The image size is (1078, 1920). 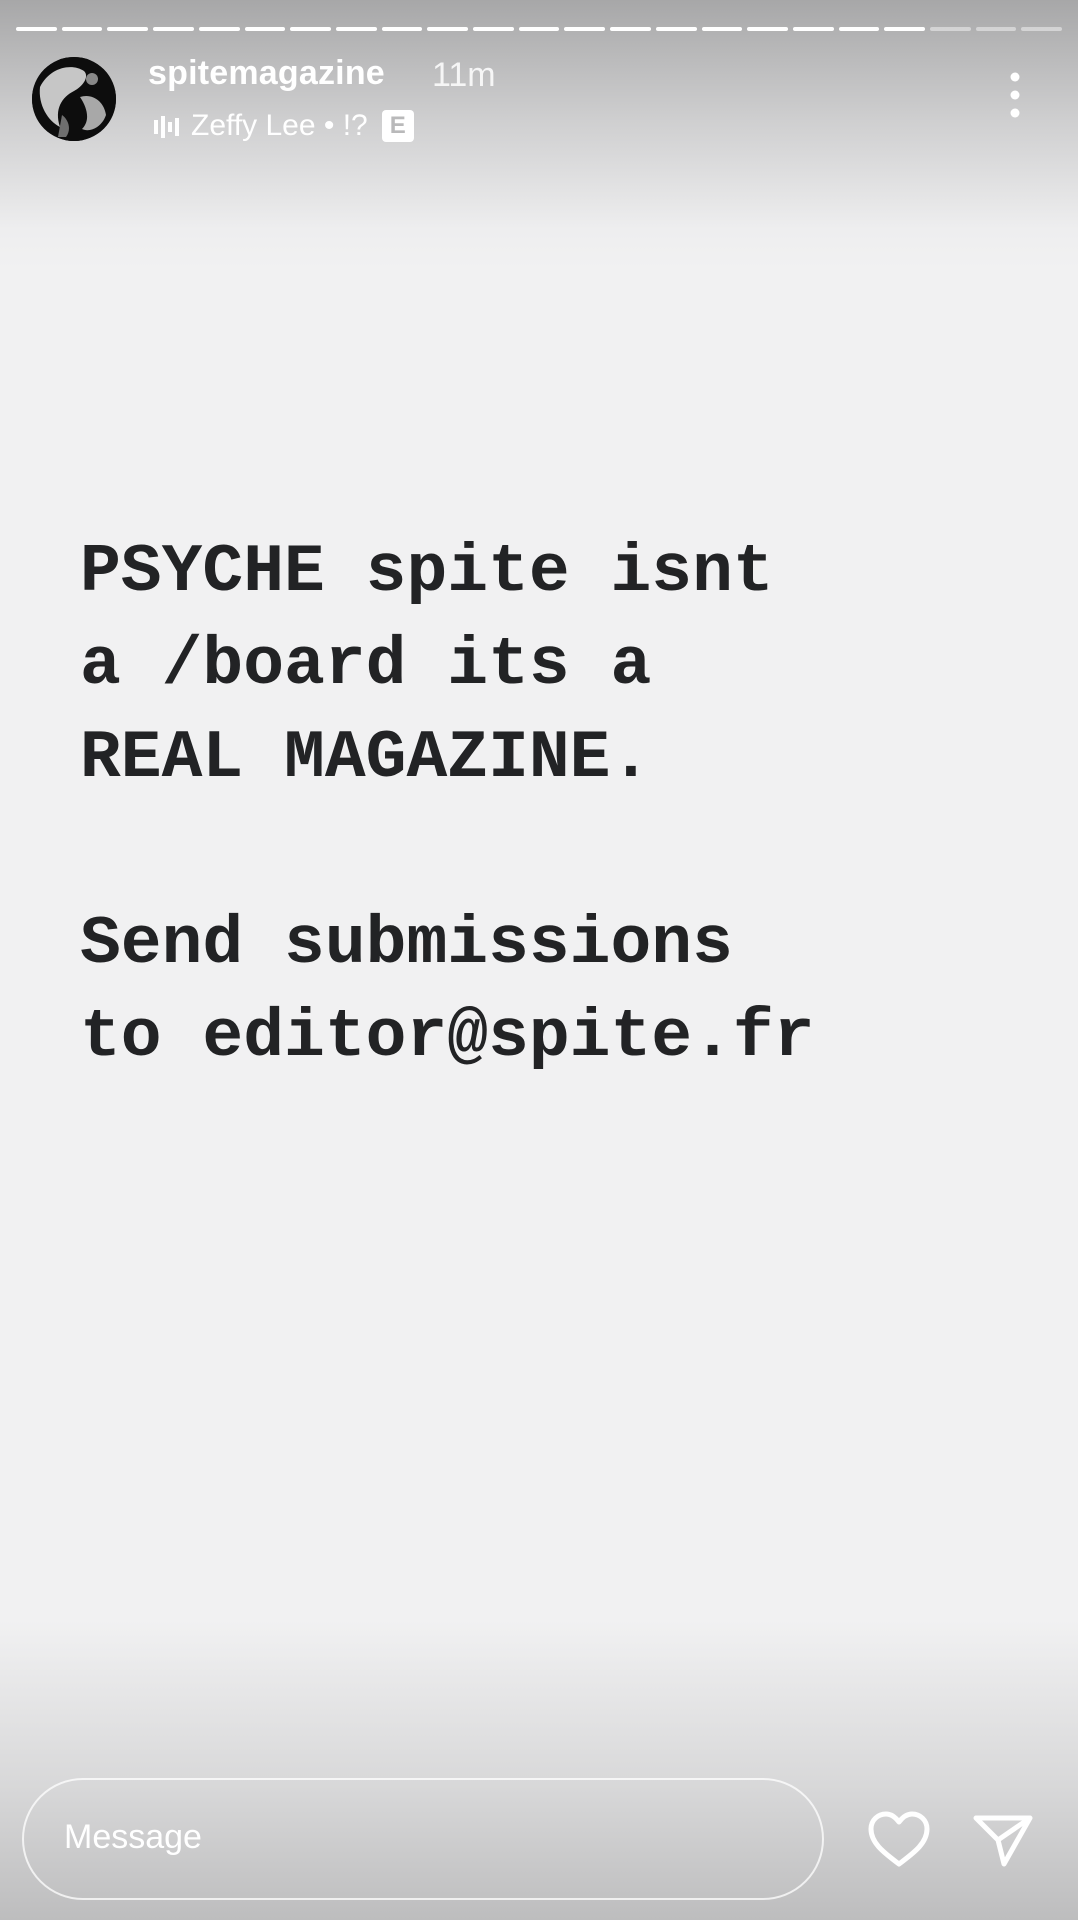 I want to click on paper-plane-icon, so click(x=1003, y=1841).